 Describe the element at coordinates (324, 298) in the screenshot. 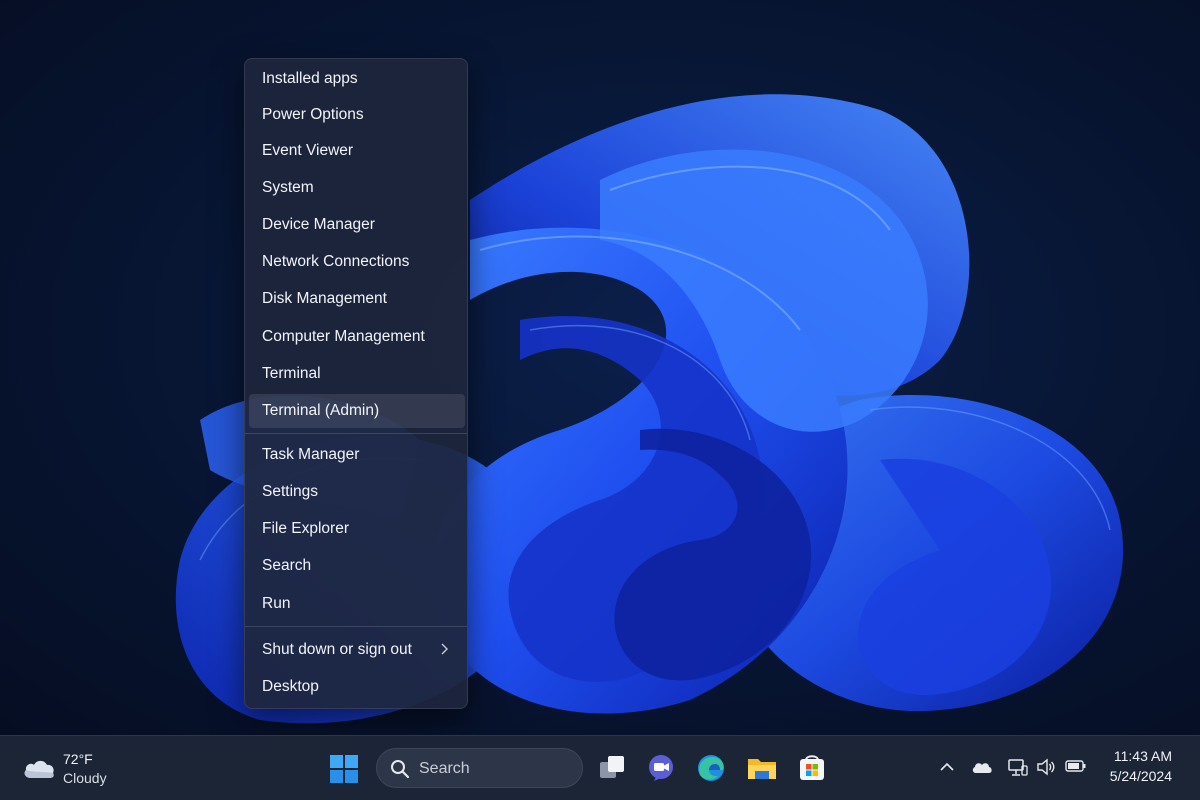

I see `menu-item-label: Disk Management` at that location.